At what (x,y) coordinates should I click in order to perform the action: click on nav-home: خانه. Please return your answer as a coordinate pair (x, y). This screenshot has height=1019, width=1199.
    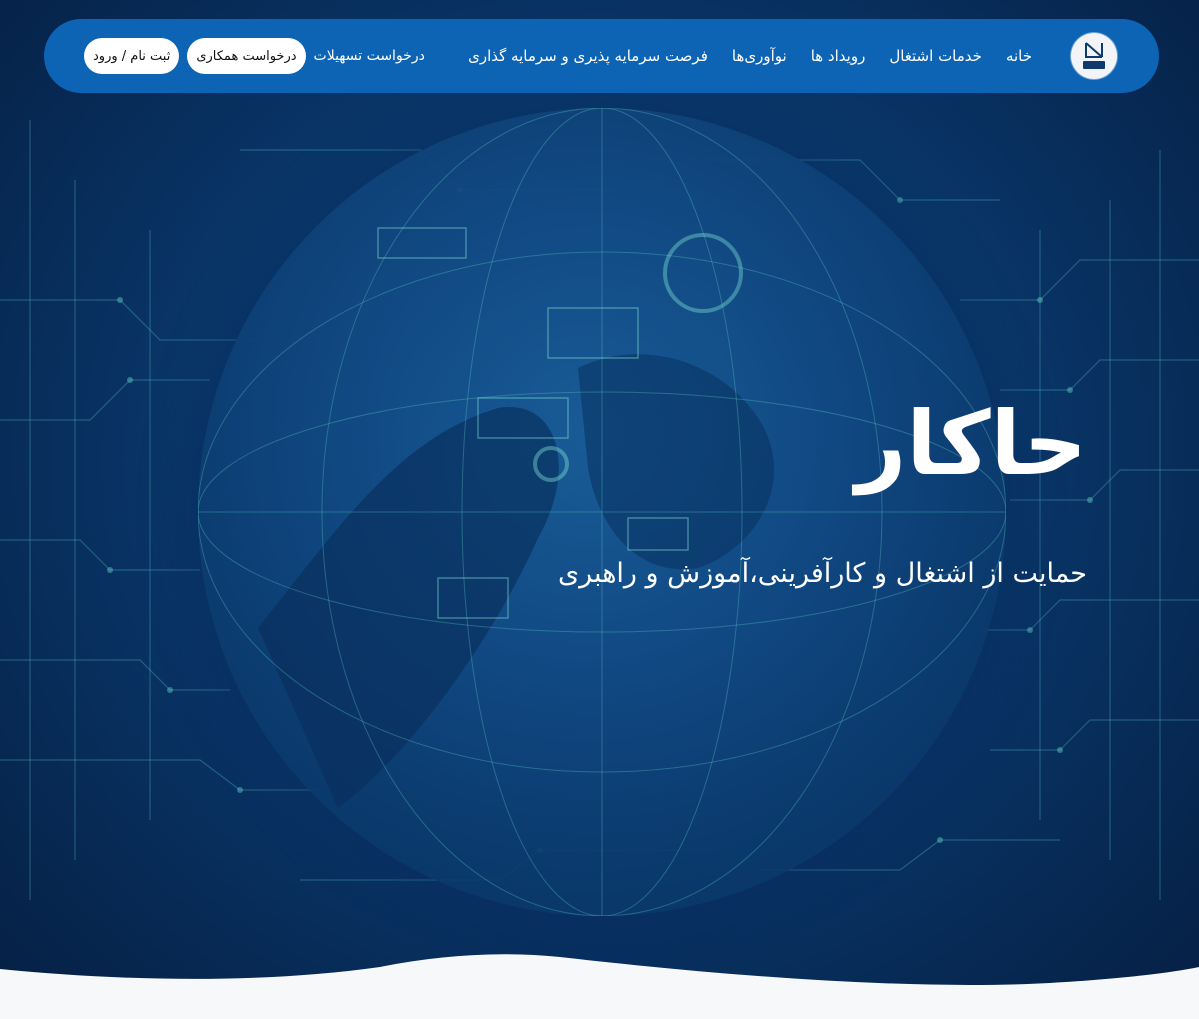
    Looking at the image, I should click on (1019, 56).